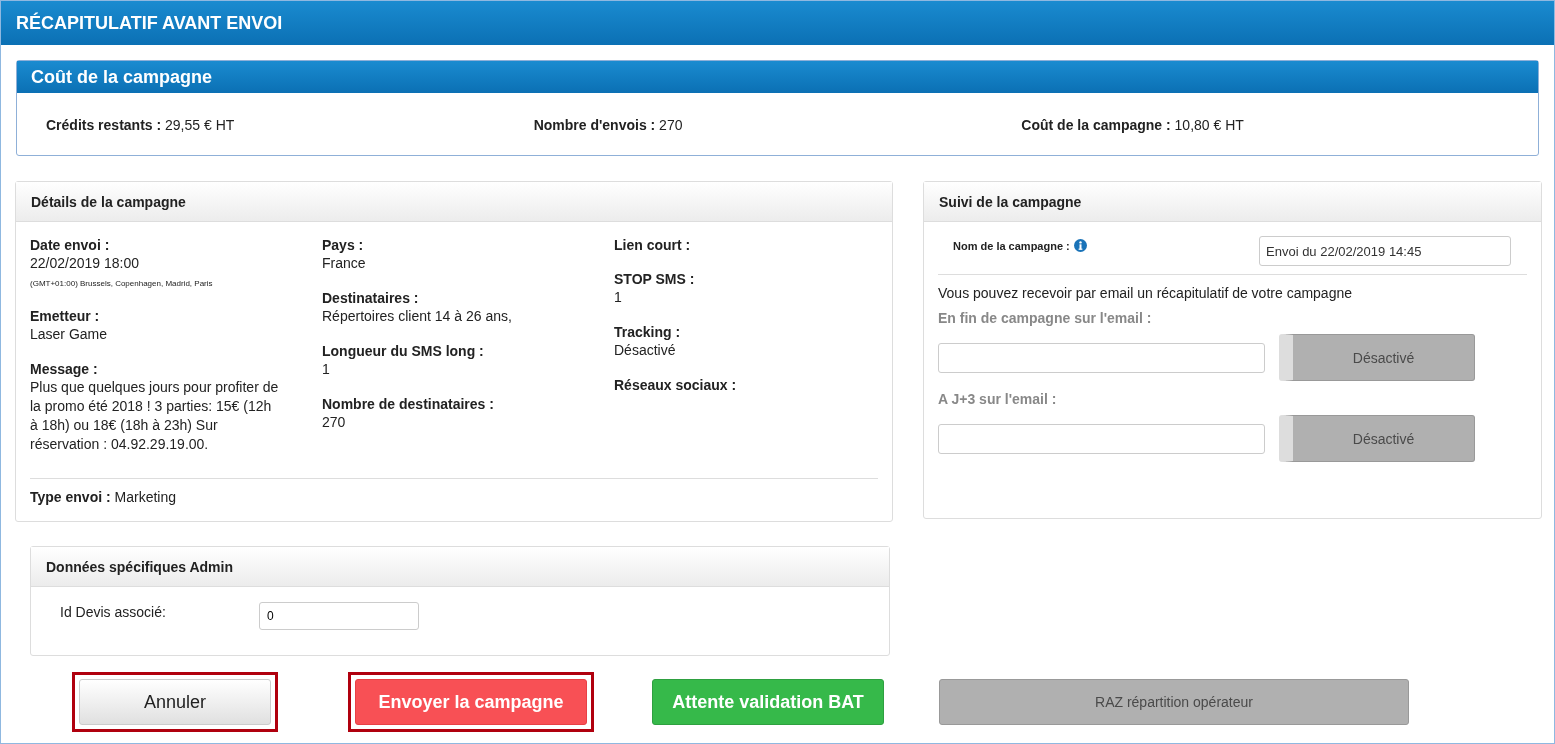  What do you see at coordinates (155, 416) in the screenshot?
I see `field-value: Plus que quelques jours pour profiter de la promo été 2018 ! 3 parties: 15€ (12h à 18h) ou 18€ (18h à 23h) Sur réservation : 04.92.29.19.00.` at bounding box center [155, 416].